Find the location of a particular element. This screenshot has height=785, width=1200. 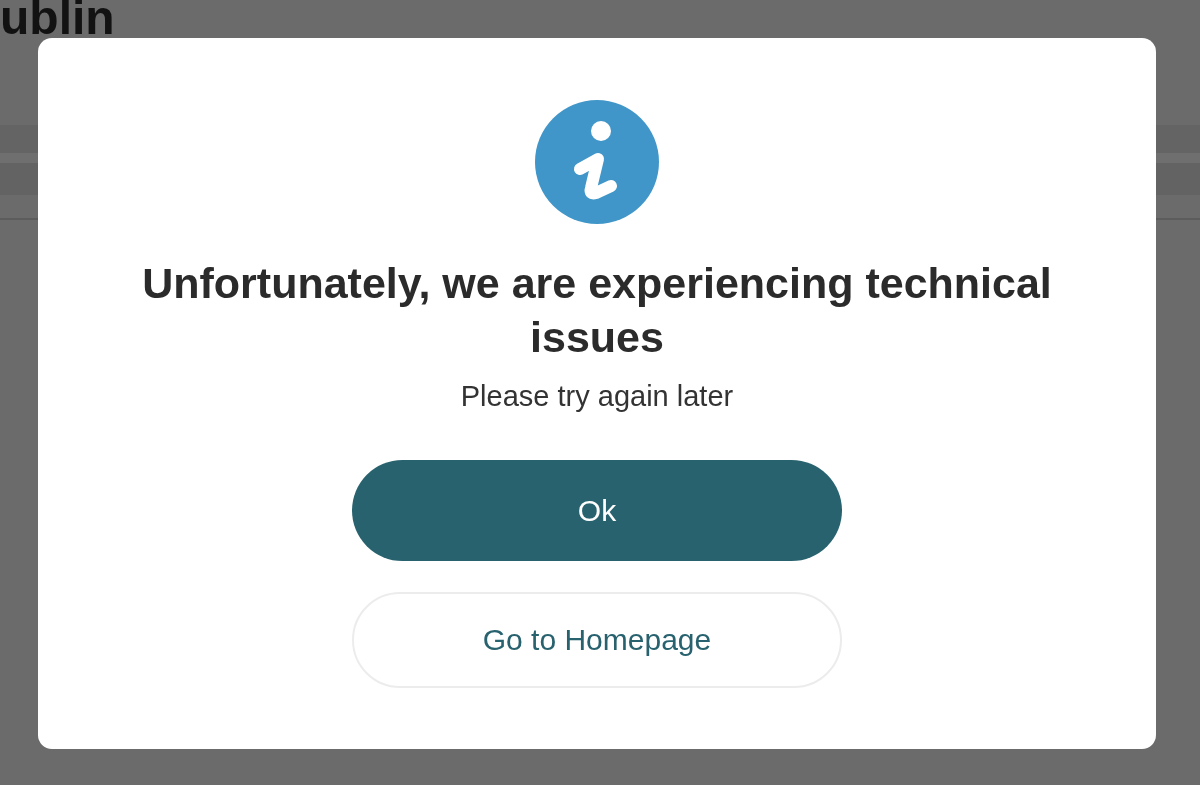

dialog-message: Please try again later is located at coordinates (597, 396).